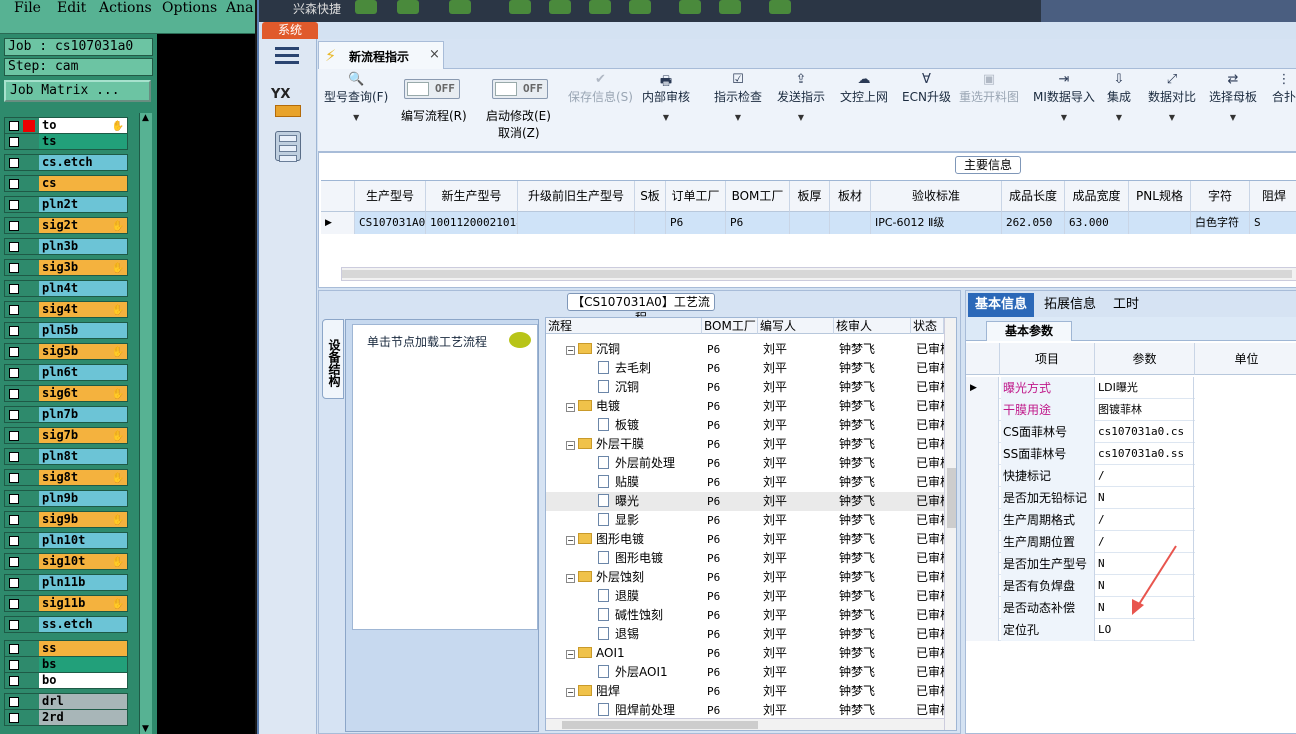 This screenshot has height=734, width=1296. Describe the element at coordinates (696, 223) in the screenshot. I see `grid-cell: P6` at that location.